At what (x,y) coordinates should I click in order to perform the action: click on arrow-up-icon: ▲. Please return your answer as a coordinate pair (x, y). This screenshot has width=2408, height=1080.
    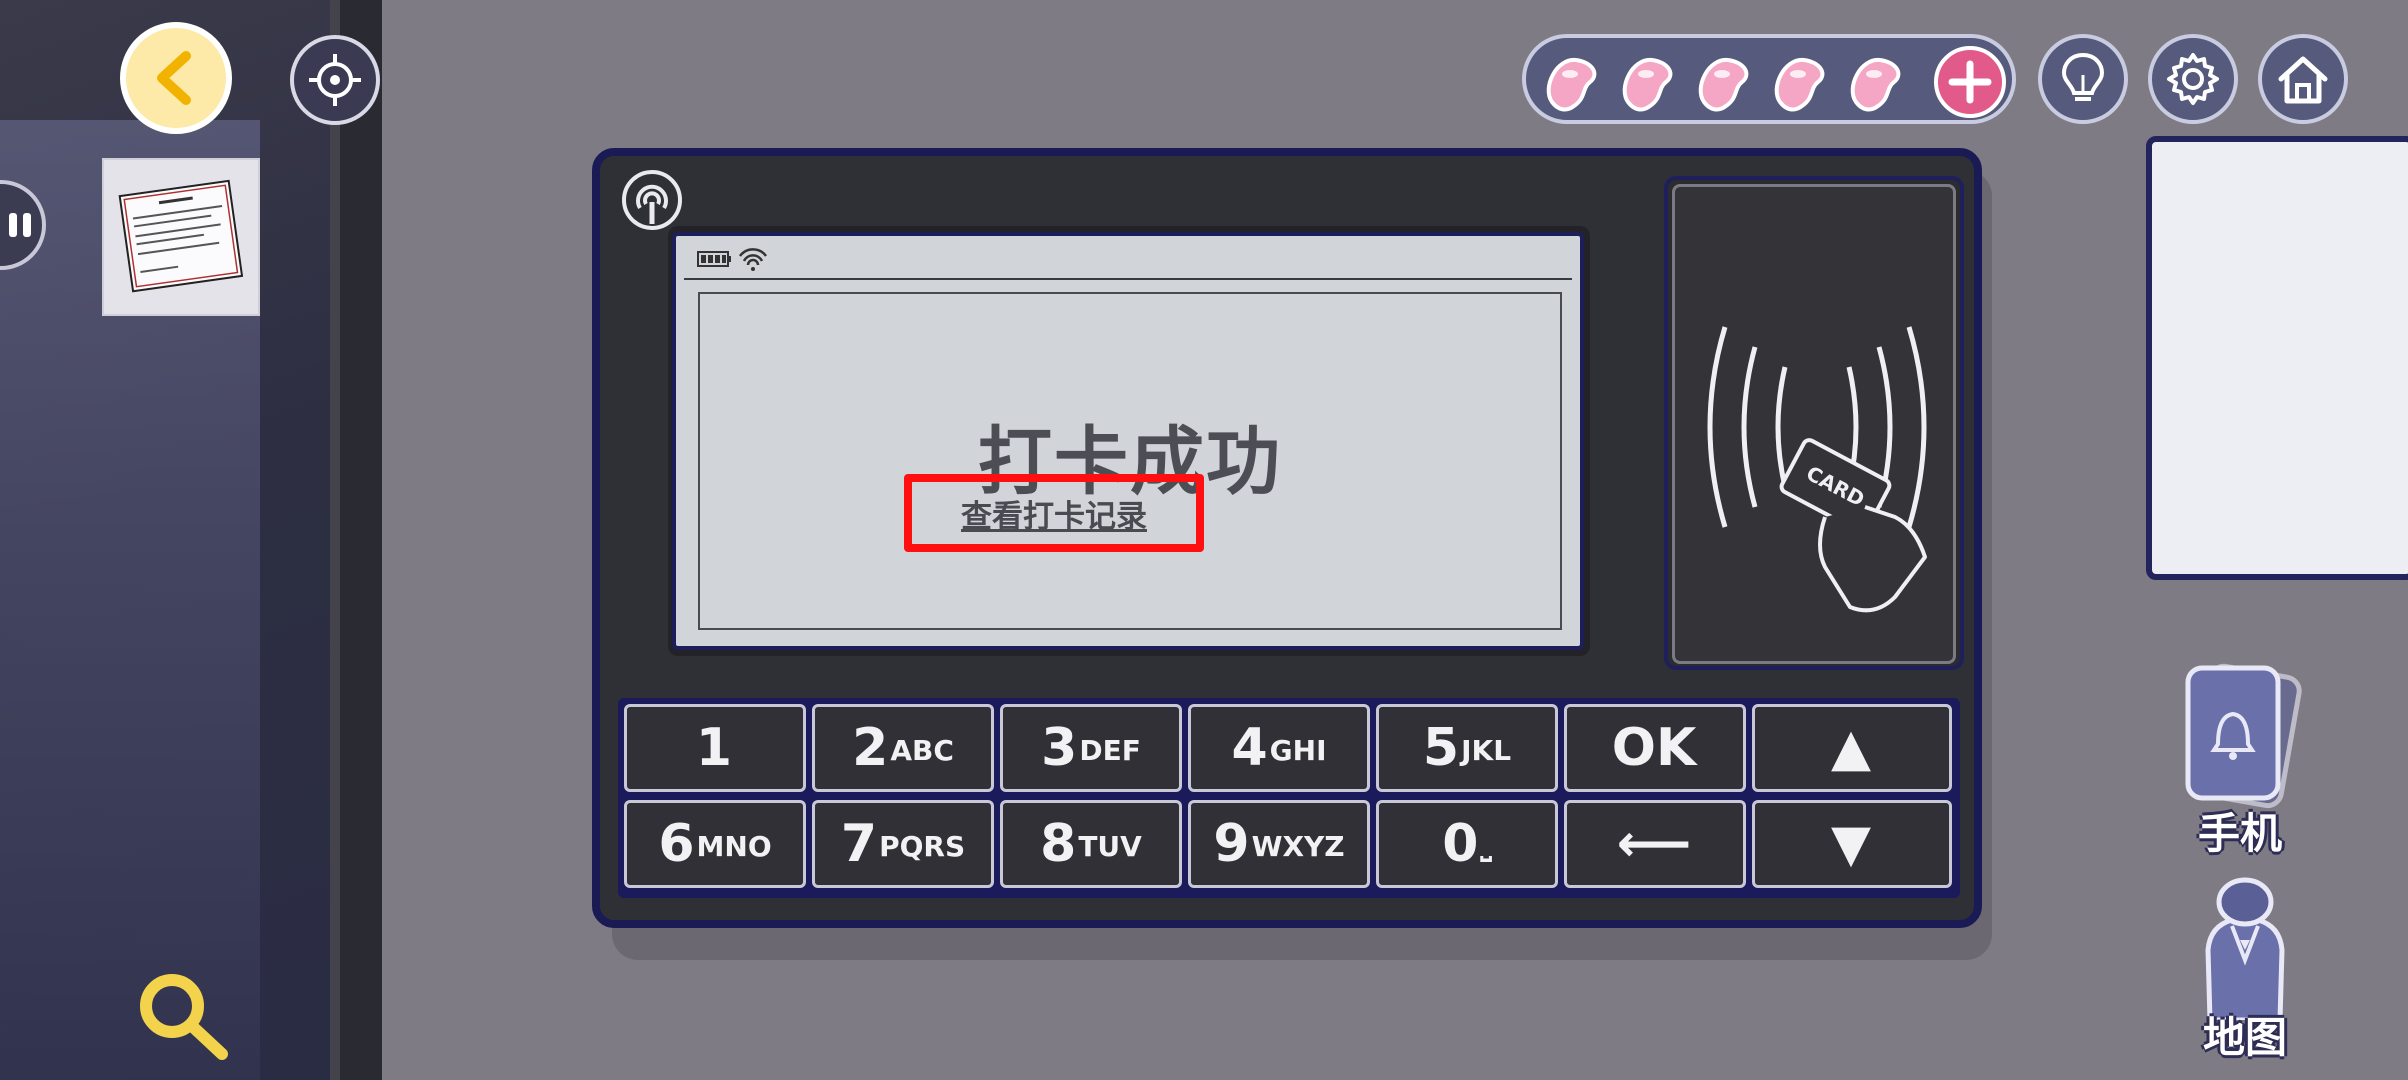
    Looking at the image, I should click on (1851, 748).